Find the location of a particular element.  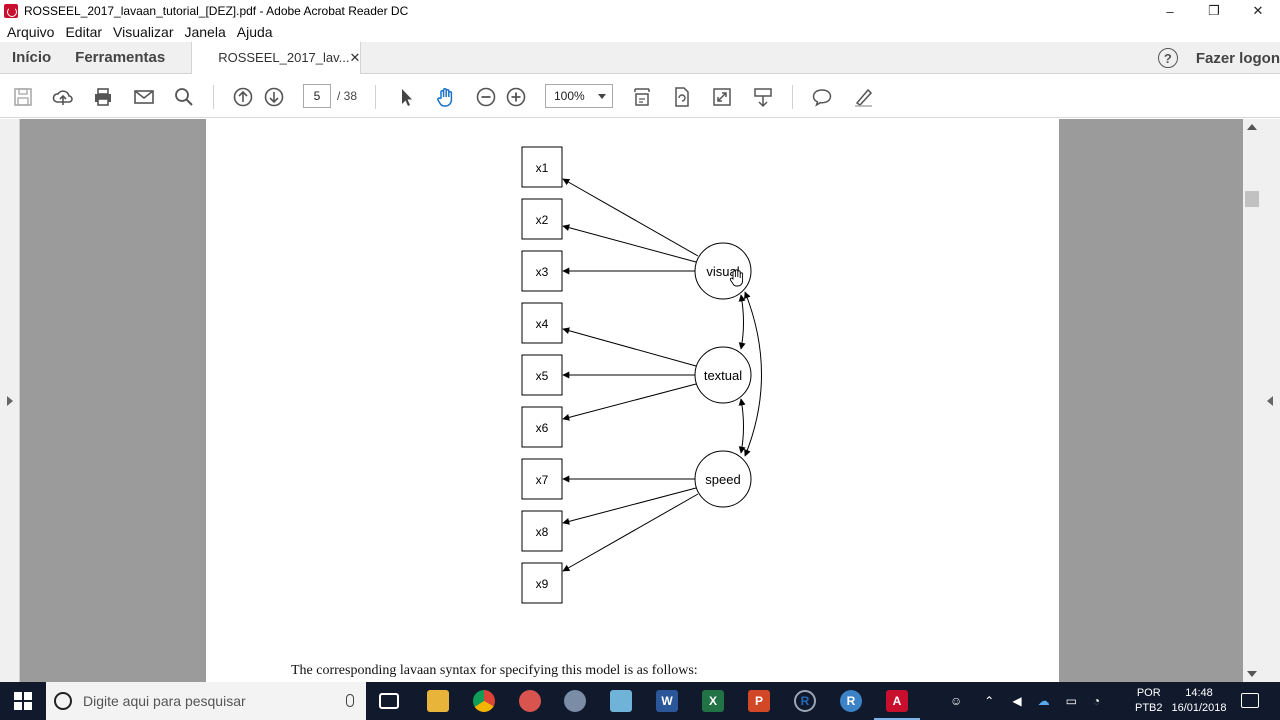

loading-arrow is located at coordinates (629, 402).